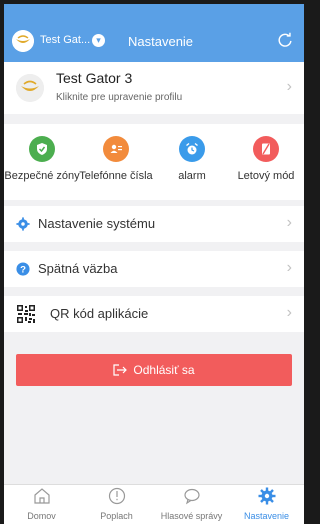 The image size is (320, 524). I want to click on contact-card-icon, so click(116, 149).